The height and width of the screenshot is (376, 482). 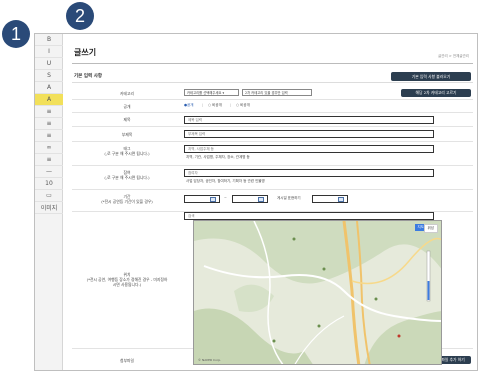 I want to click on participants-label-note: (,로 구분 해 주시면 됩니다.), so click(x=127, y=177).